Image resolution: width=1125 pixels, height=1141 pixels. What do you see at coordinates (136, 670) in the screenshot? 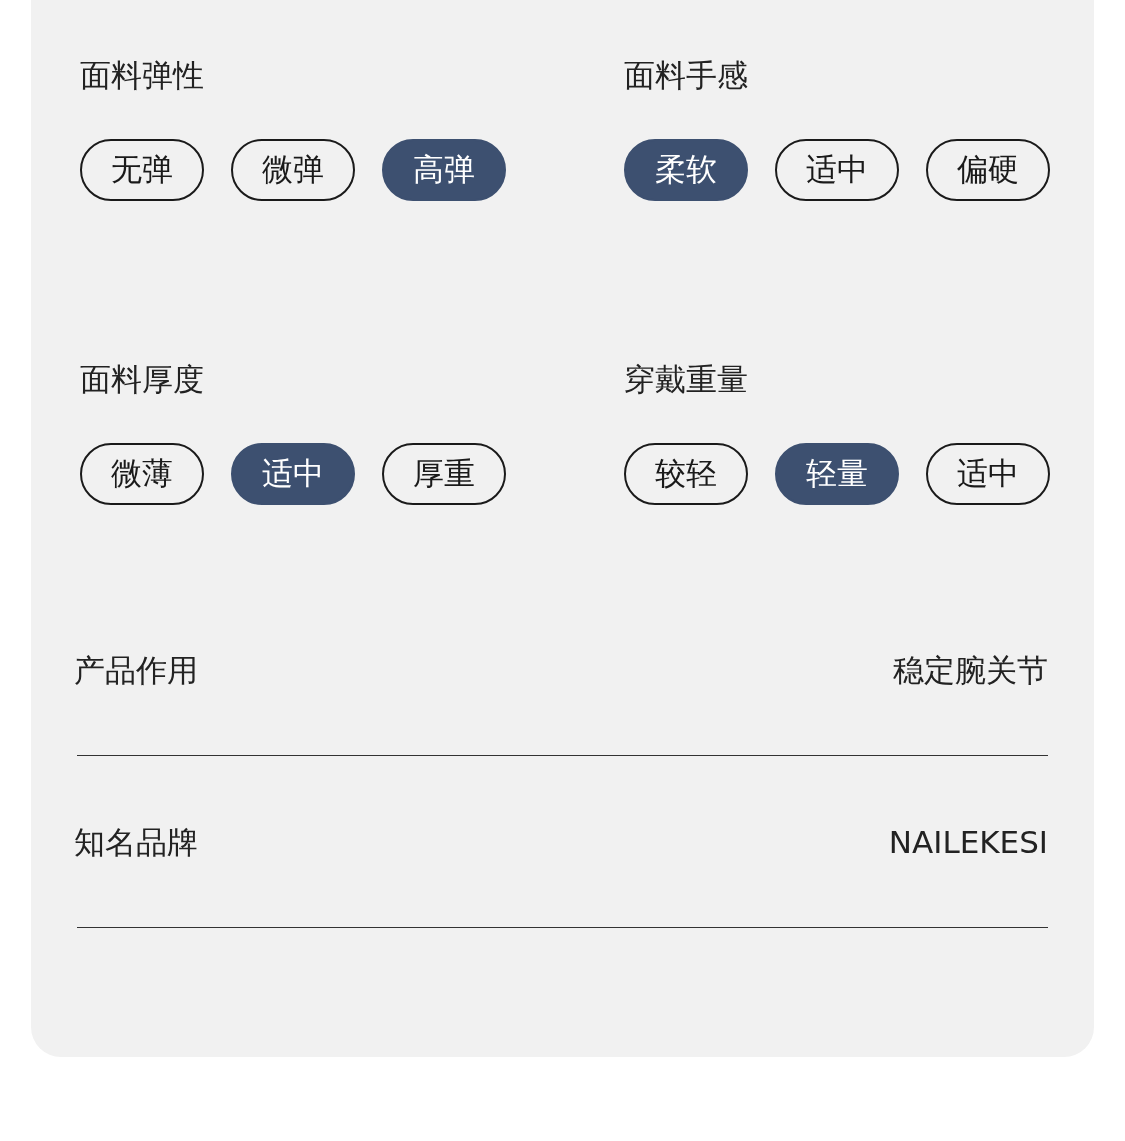
I see `spec-label: 产品作用` at bounding box center [136, 670].